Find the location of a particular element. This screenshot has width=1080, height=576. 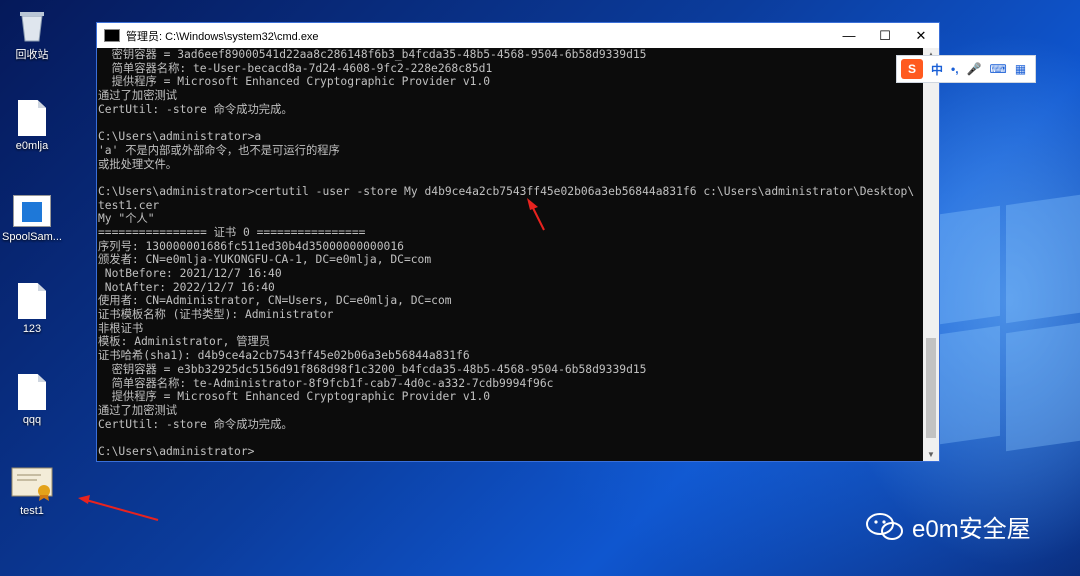

watermark: e0m安全屋 is located at coordinates (948, 526).